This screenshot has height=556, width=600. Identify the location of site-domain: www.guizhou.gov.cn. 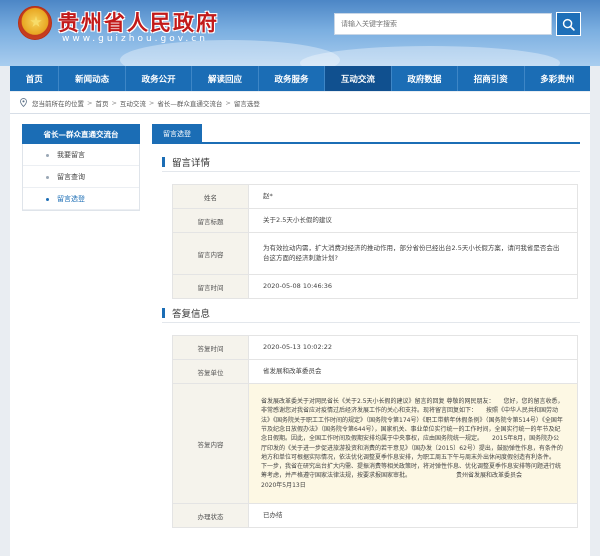
(135, 39).